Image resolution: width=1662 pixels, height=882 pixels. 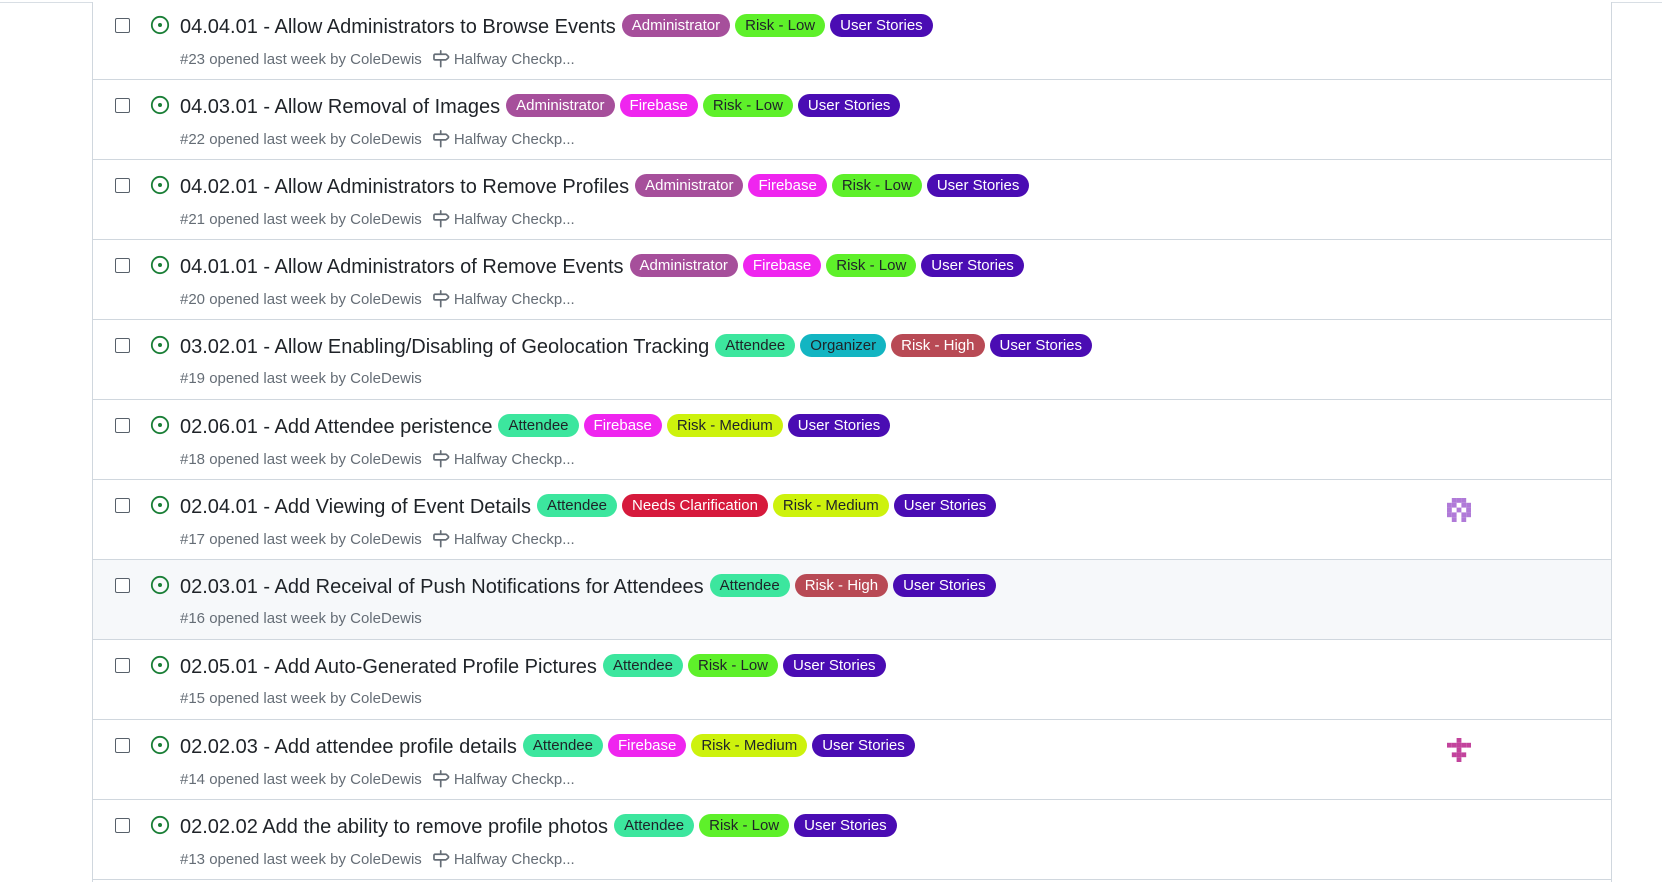 I want to click on issue-title-link: 02.02.03 - Add attendee profile details, so click(x=348, y=747).